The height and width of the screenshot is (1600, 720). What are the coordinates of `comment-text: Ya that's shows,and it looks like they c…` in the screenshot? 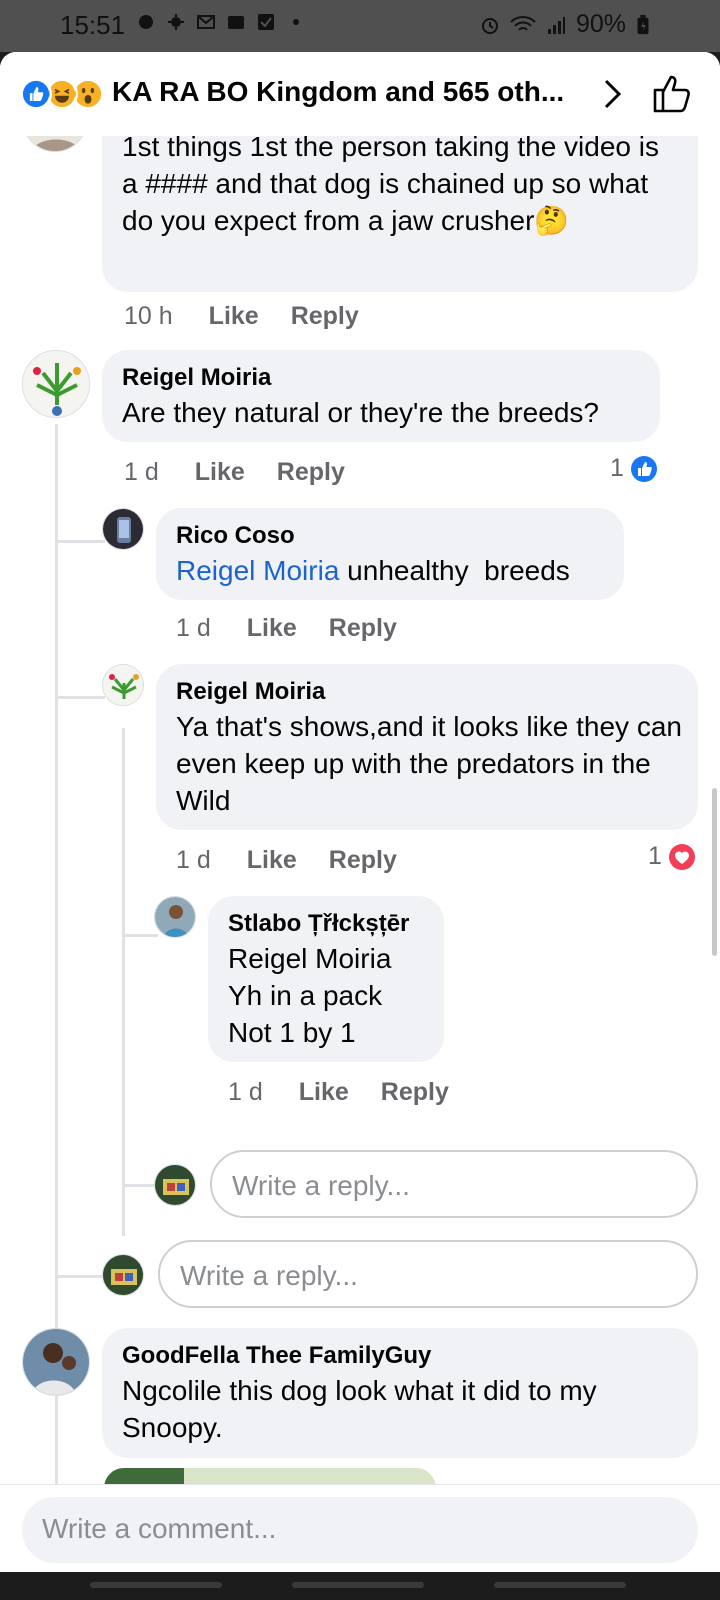 It's located at (429, 763).